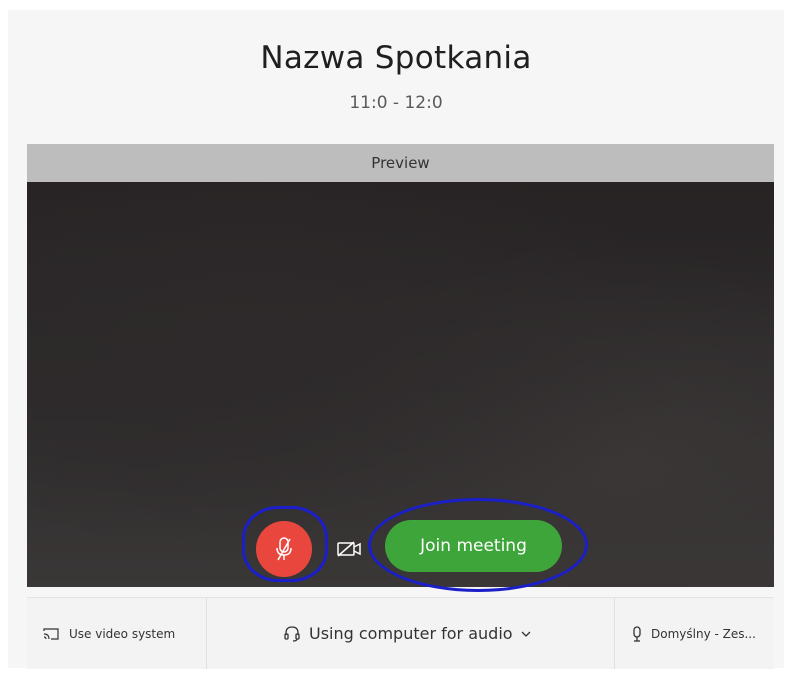  I want to click on preview-header: Preview, so click(400, 163).